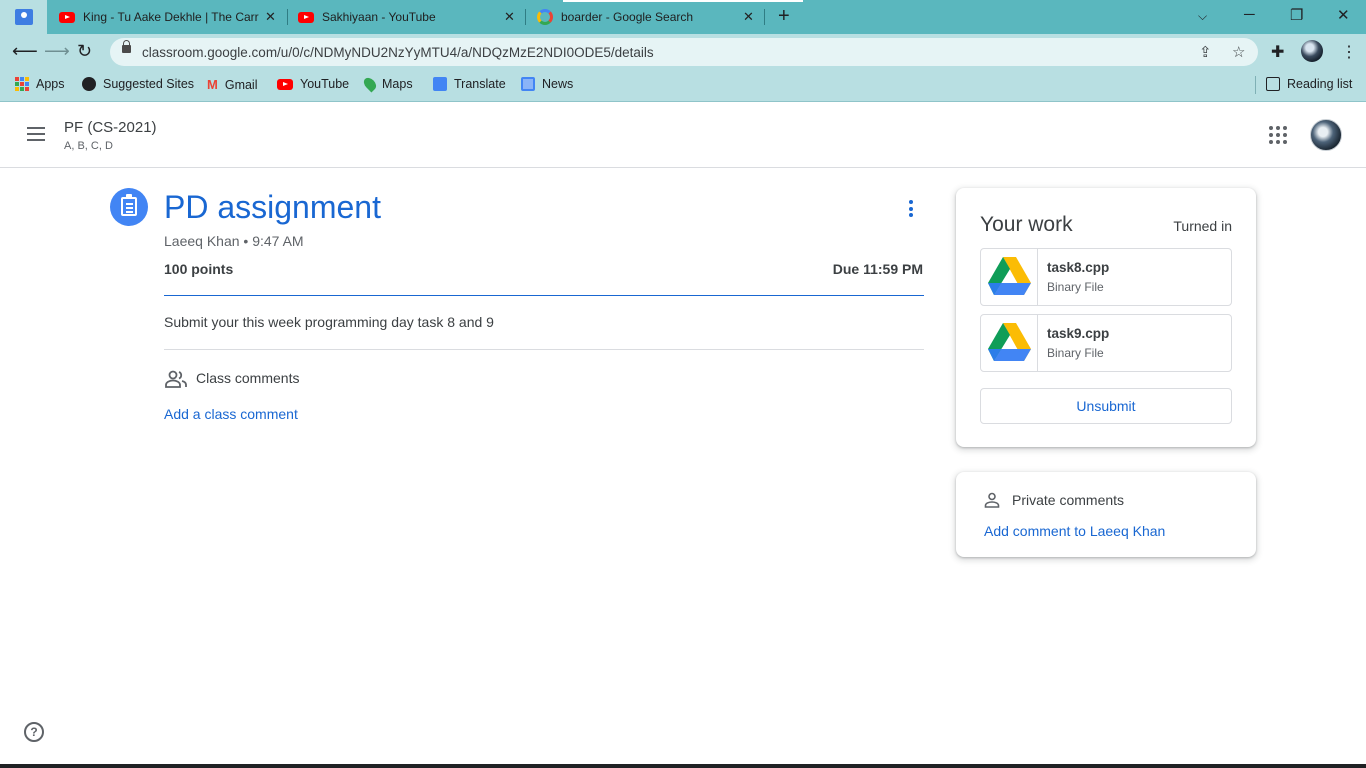 The image size is (1366, 768). I want to click on reading-list-icon, so click(1273, 84).